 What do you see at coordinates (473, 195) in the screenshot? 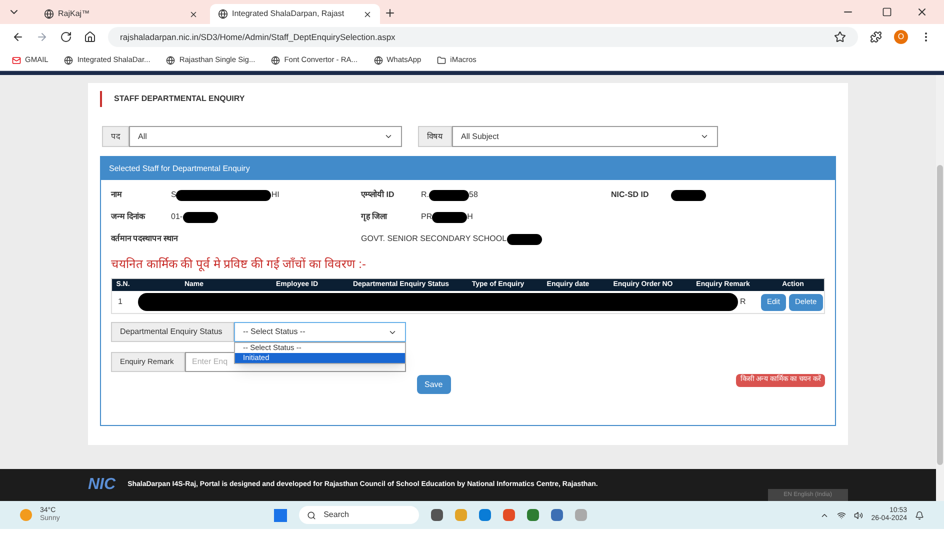
I see `field-value: 58` at bounding box center [473, 195].